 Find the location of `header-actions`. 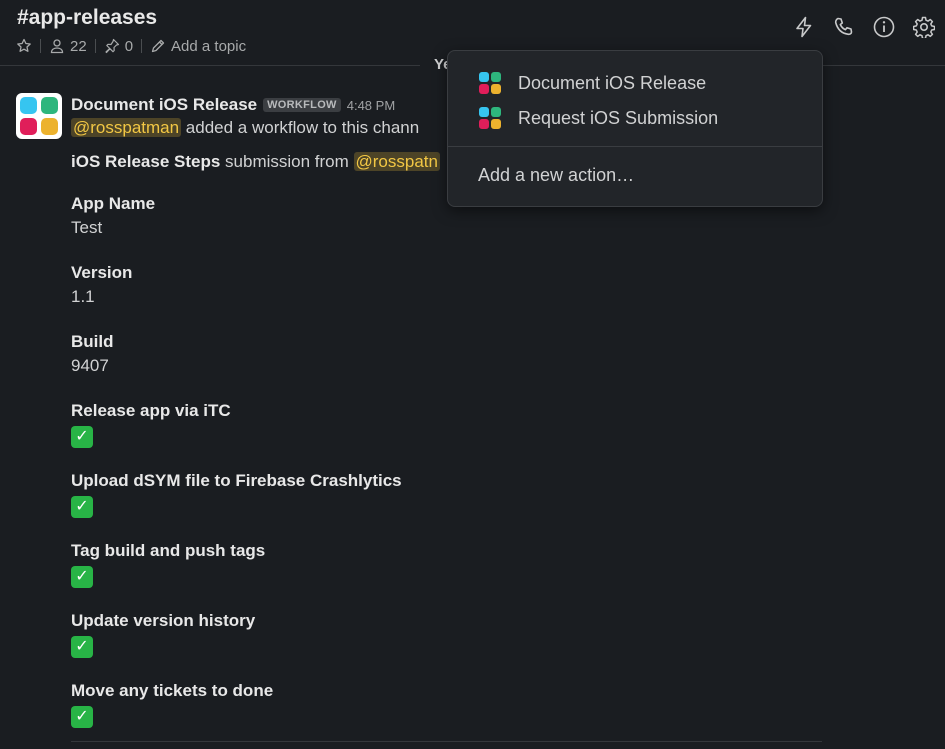

header-actions is located at coordinates (864, 27).